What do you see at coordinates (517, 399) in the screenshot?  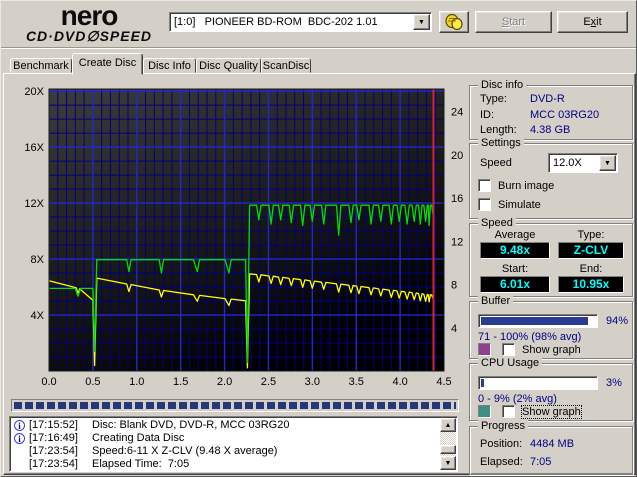 I see `cpu-range: 0 - 9% (2% avg)` at bounding box center [517, 399].